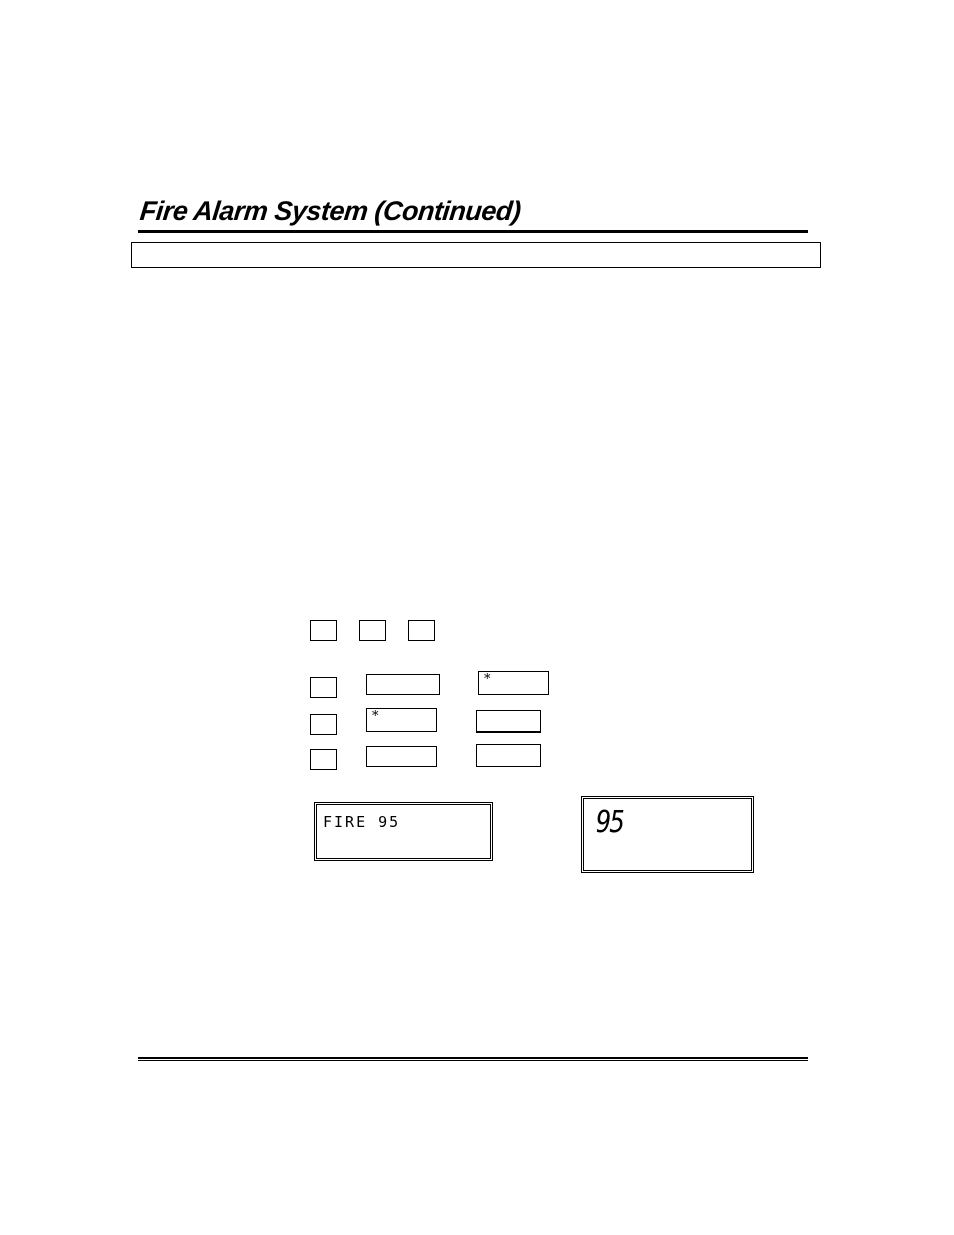 The height and width of the screenshot is (1235, 954). What do you see at coordinates (473, 231) in the screenshot?
I see `title-underline` at bounding box center [473, 231].